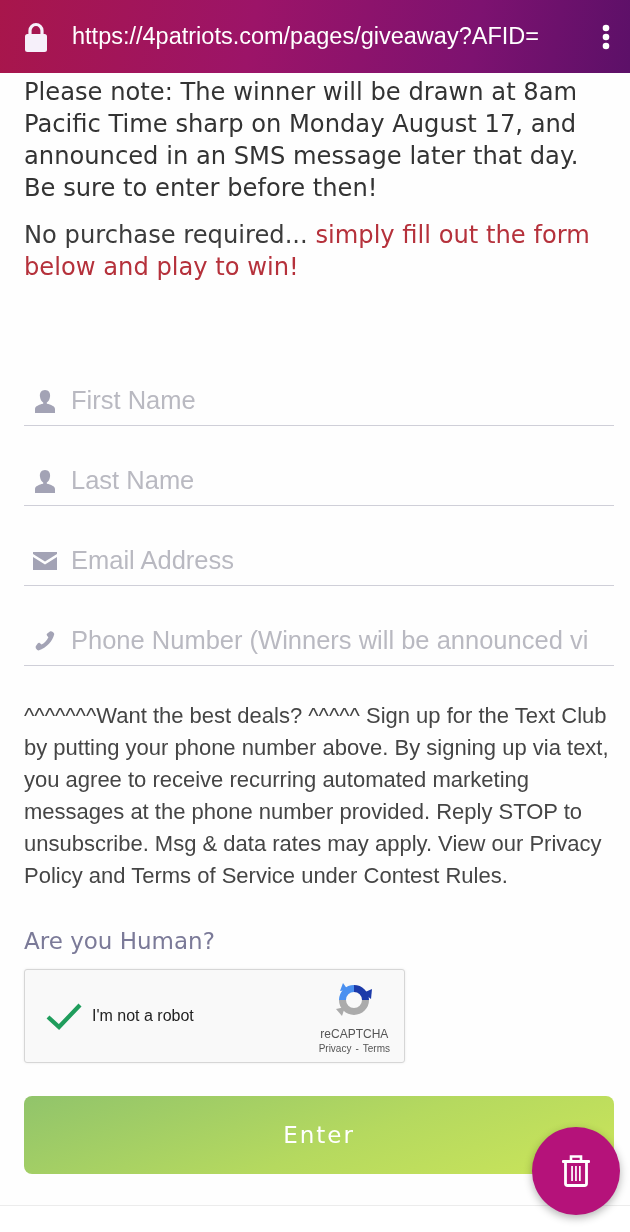  I want to click on input-field: Email Address, so click(342, 560).